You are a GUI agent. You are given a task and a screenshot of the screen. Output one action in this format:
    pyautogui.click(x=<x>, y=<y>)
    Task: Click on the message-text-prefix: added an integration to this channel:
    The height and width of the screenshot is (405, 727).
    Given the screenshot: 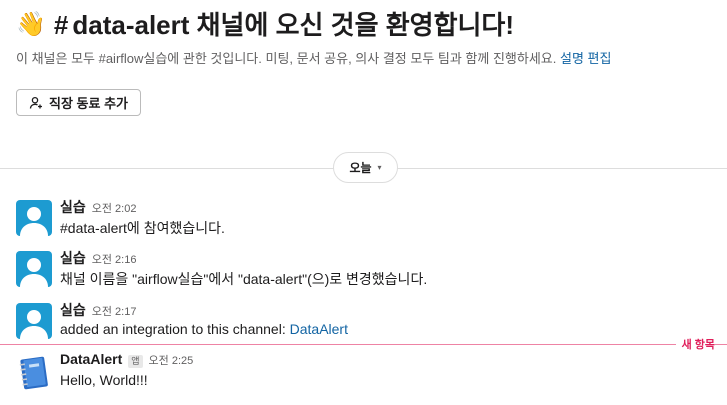 What is the action you would take?
    pyautogui.click(x=175, y=329)
    